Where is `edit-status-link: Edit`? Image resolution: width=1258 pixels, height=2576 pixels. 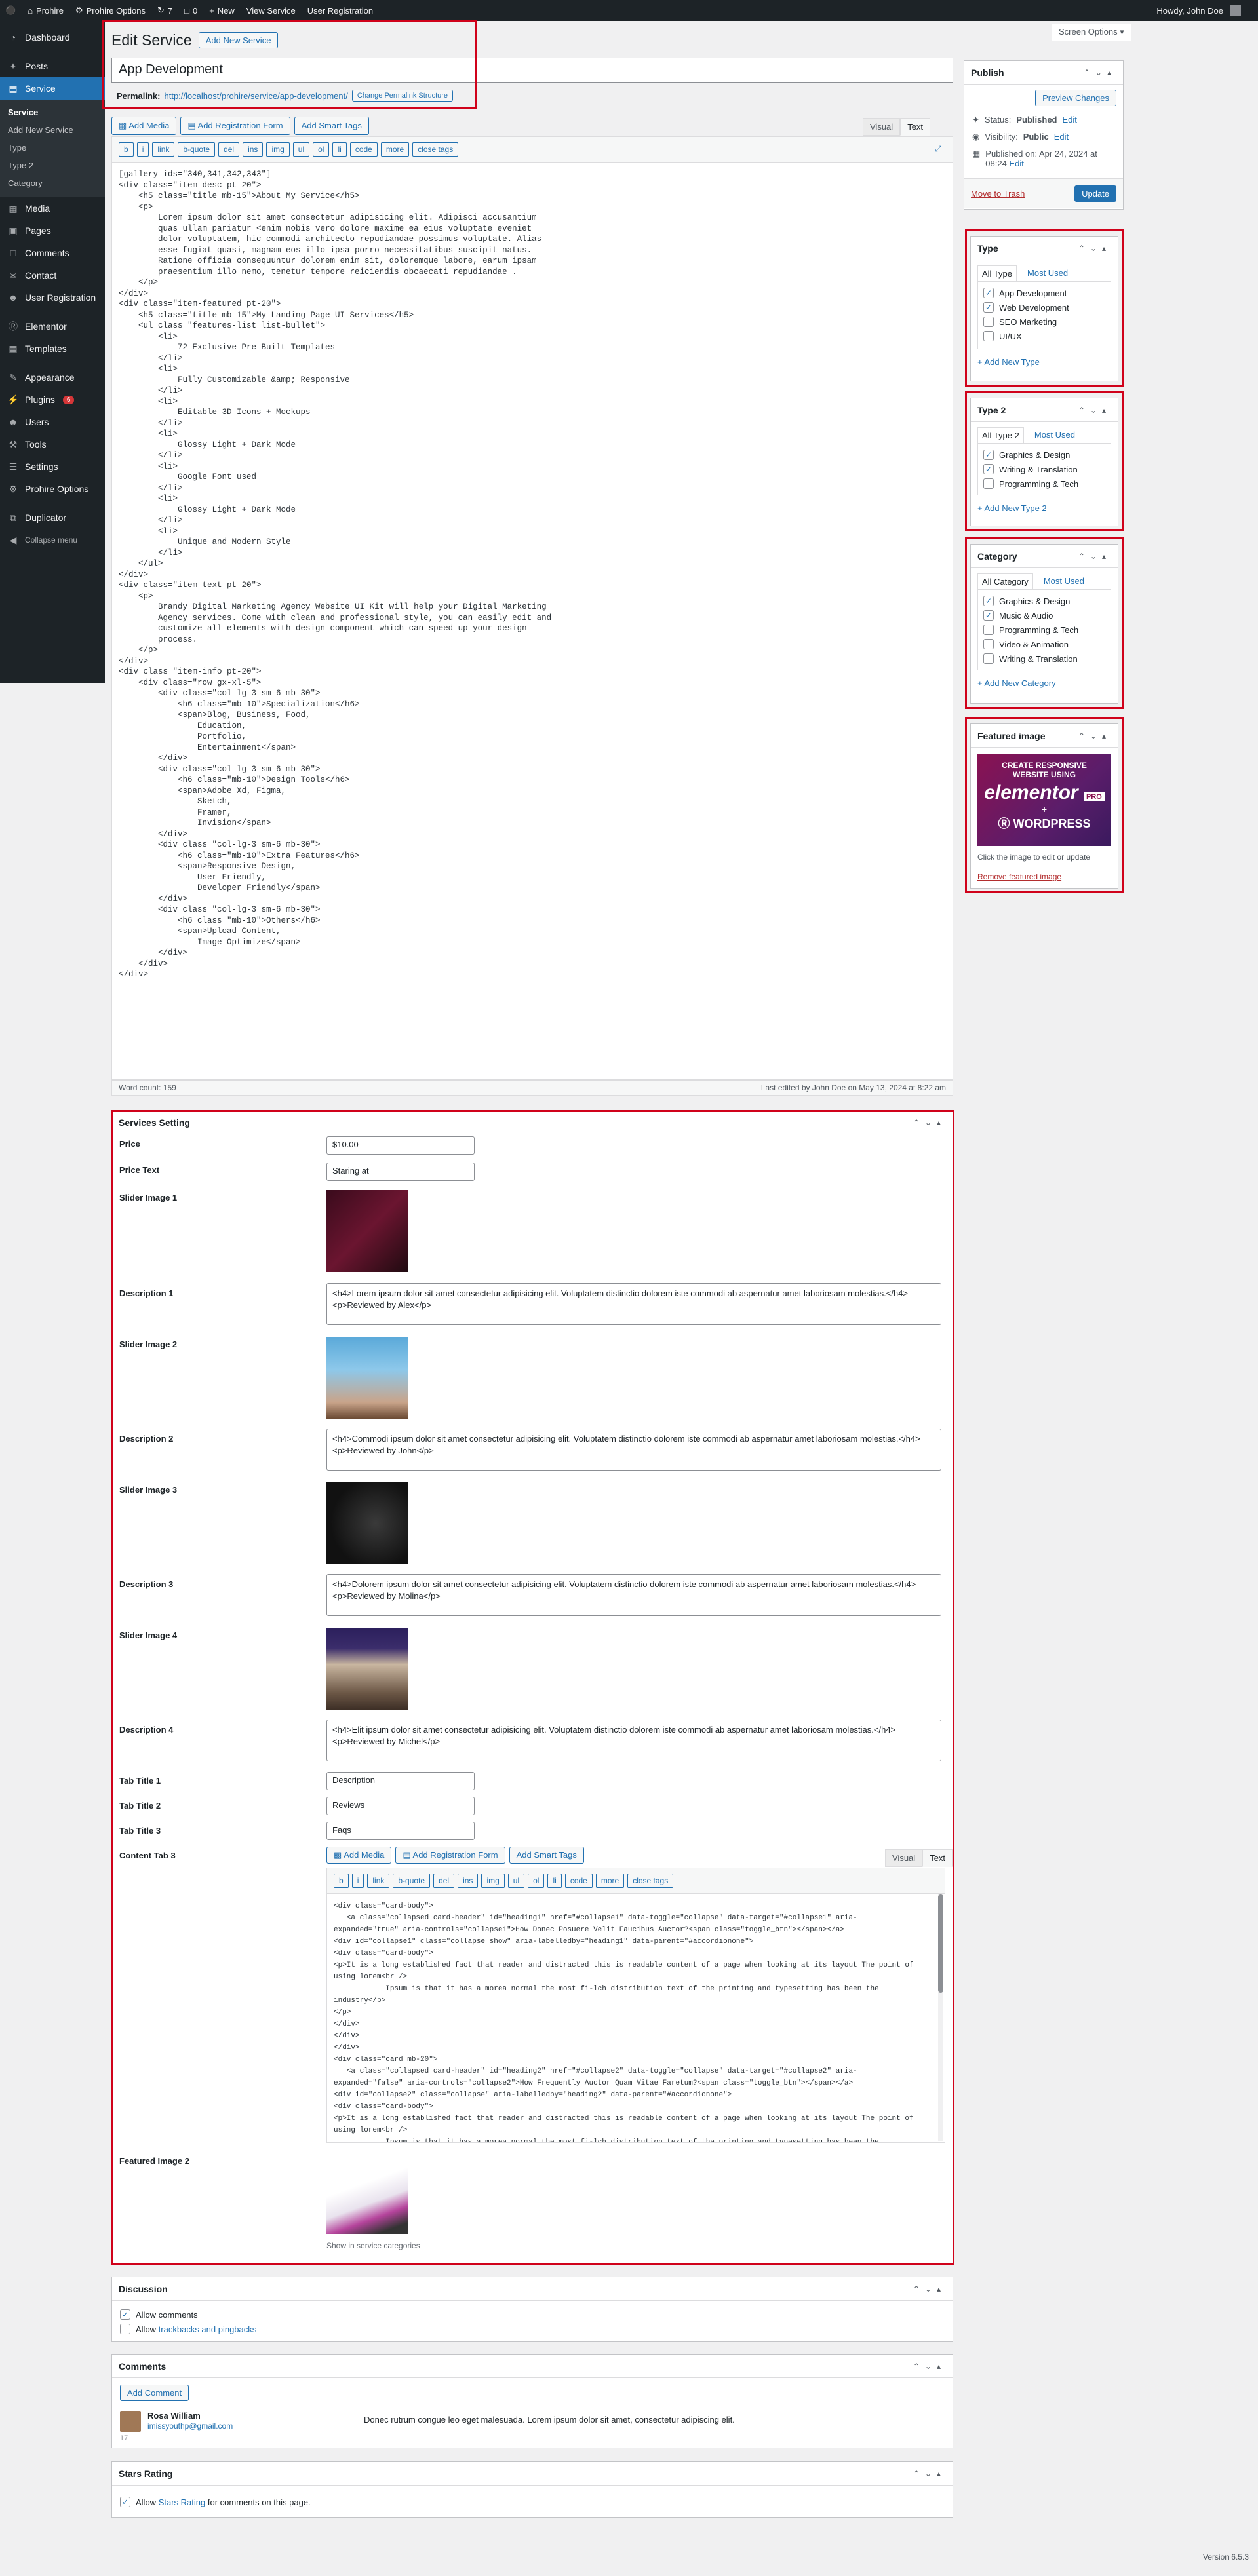
edit-status-link: Edit is located at coordinates (1070, 120).